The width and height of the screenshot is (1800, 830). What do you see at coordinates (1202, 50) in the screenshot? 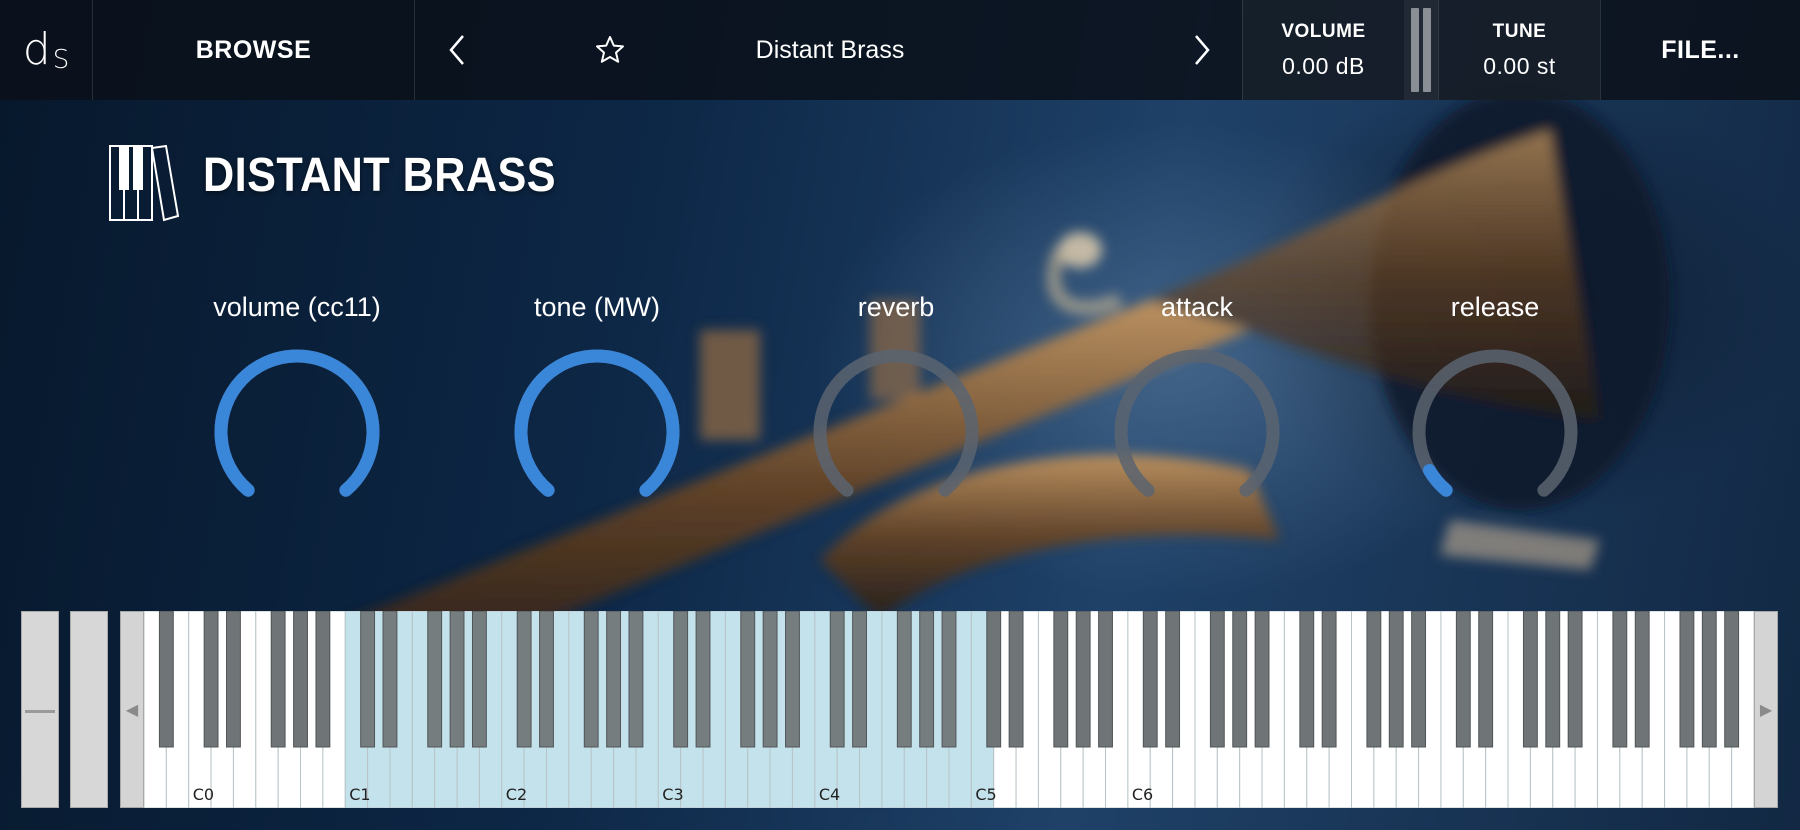
I see `next-preset-button` at bounding box center [1202, 50].